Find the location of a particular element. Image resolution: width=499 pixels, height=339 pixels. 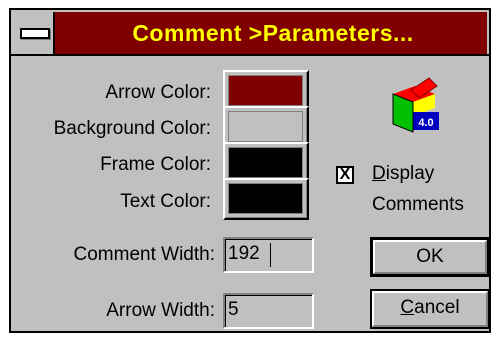

cancel-rest: ancel is located at coordinates (437, 307).